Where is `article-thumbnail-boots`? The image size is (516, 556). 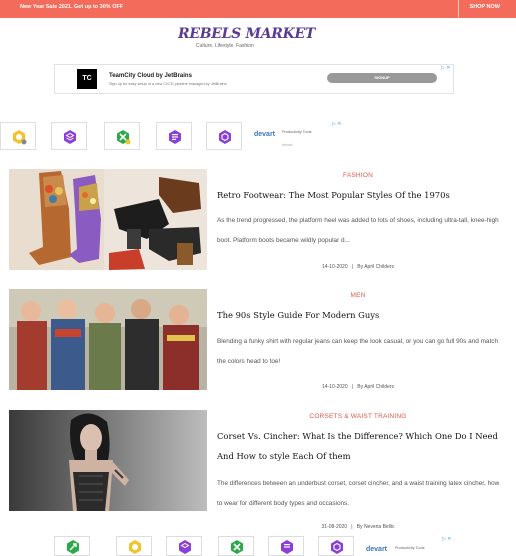 article-thumbnail-boots is located at coordinates (108, 219).